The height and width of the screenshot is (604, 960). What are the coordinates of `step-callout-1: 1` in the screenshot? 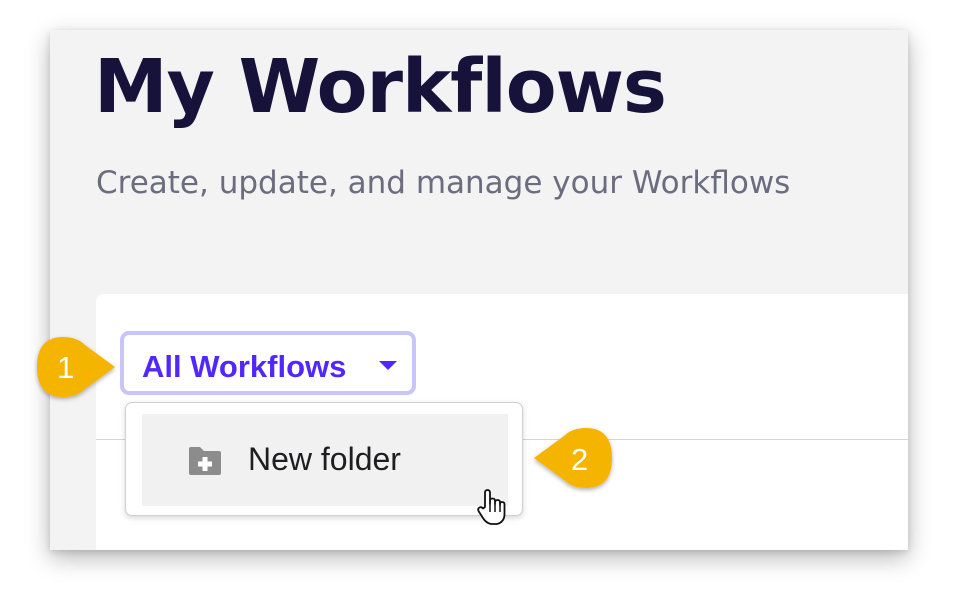 It's located at (79, 367).